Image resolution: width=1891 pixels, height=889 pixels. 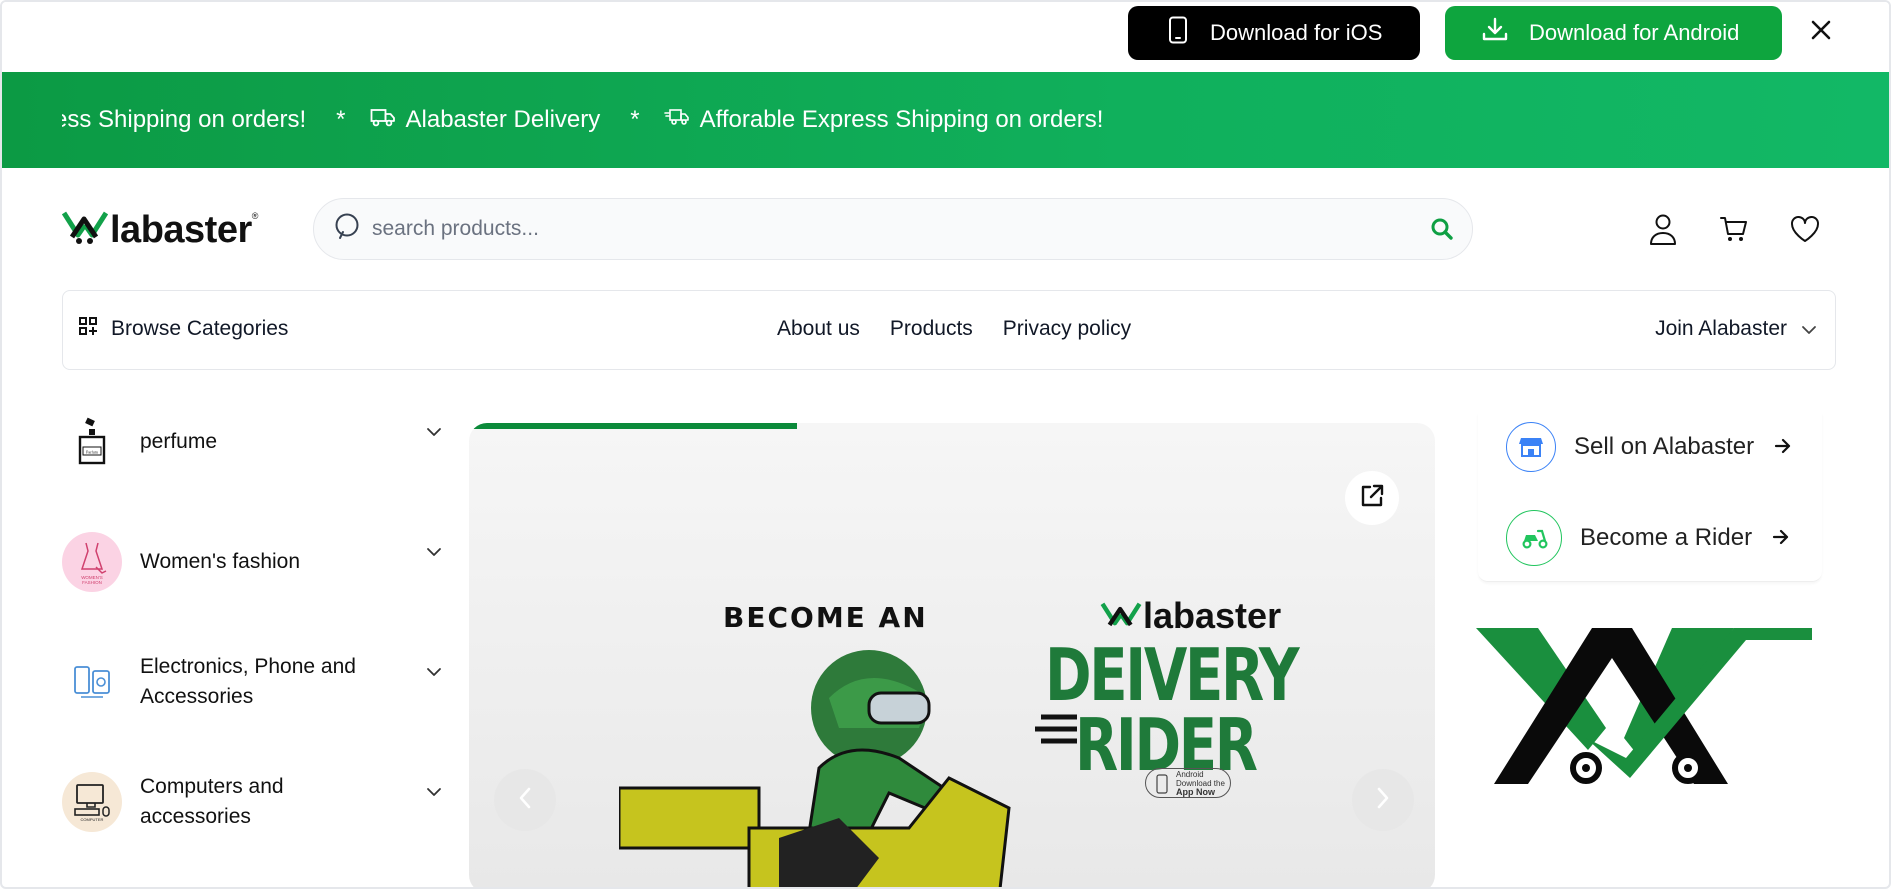 What do you see at coordinates (1721, 328) in the screenshot?
I see `join-label: Join Alabaster` at bounding box center [1721, 328].